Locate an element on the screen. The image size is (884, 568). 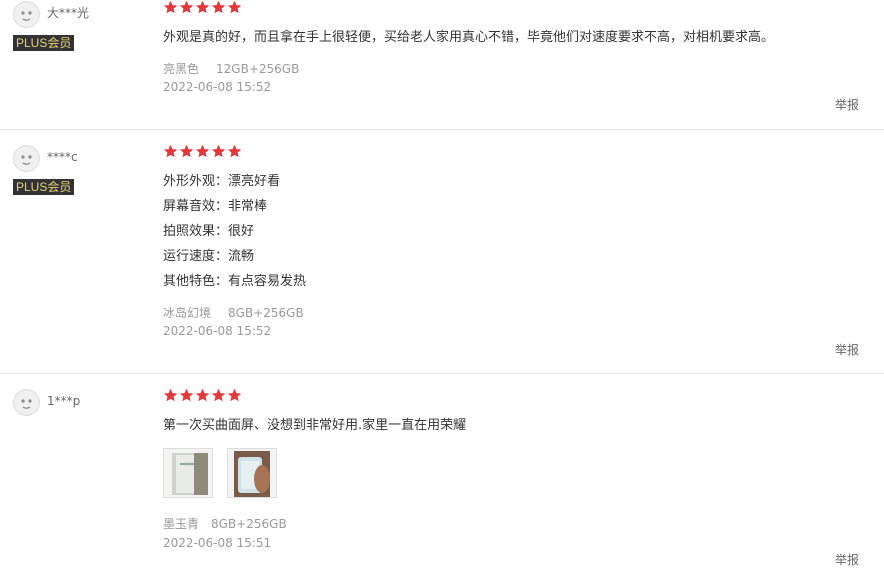
username: 大***光 is located at coordinates (68, 13).